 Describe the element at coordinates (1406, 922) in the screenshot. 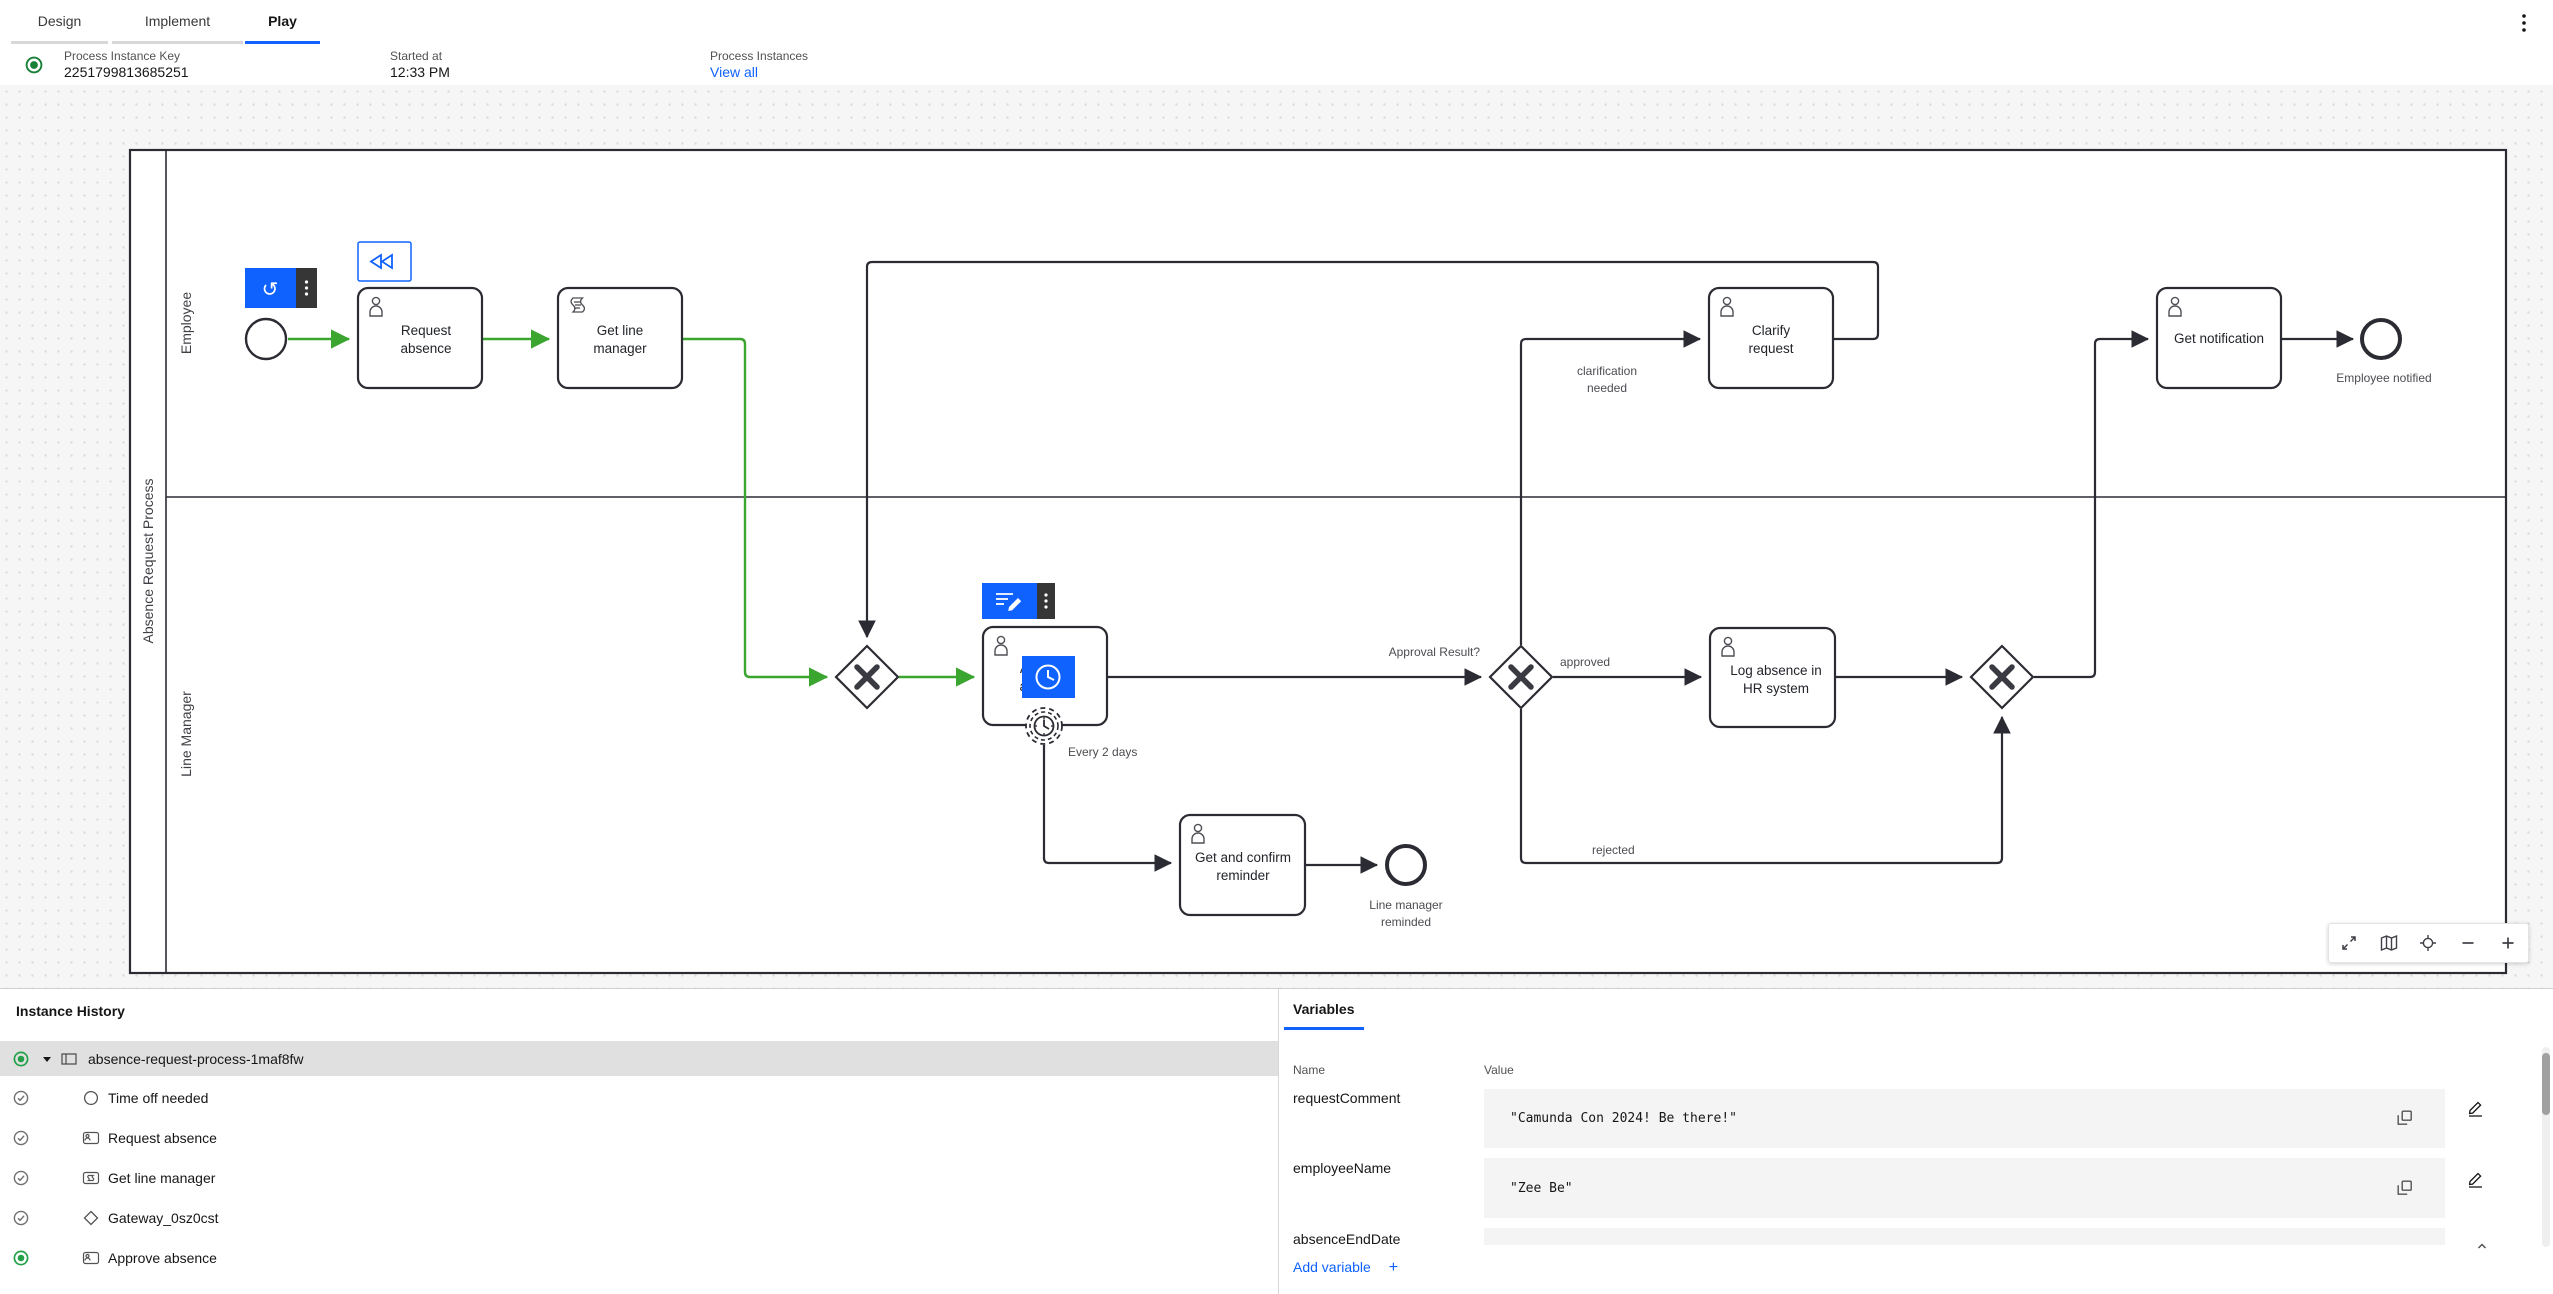

I see `end-lm-reminded-l2: reminded` at that location.